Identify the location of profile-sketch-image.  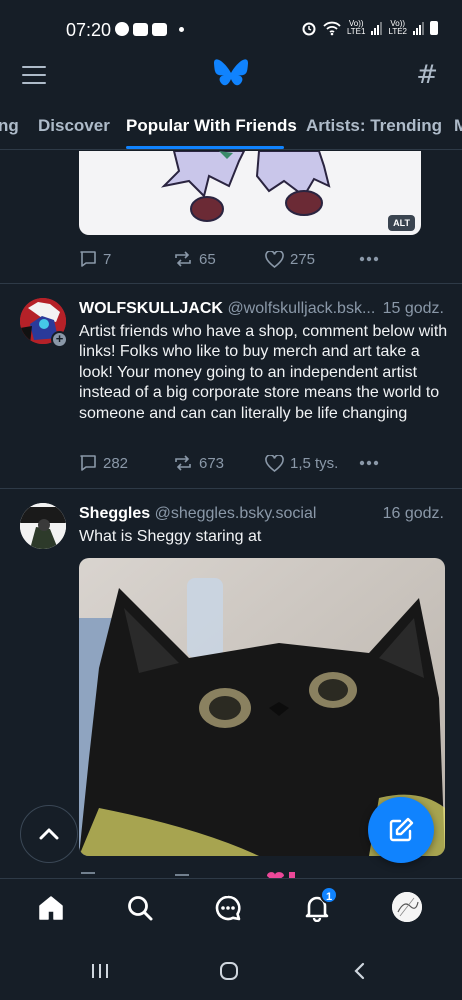
(407, 907).